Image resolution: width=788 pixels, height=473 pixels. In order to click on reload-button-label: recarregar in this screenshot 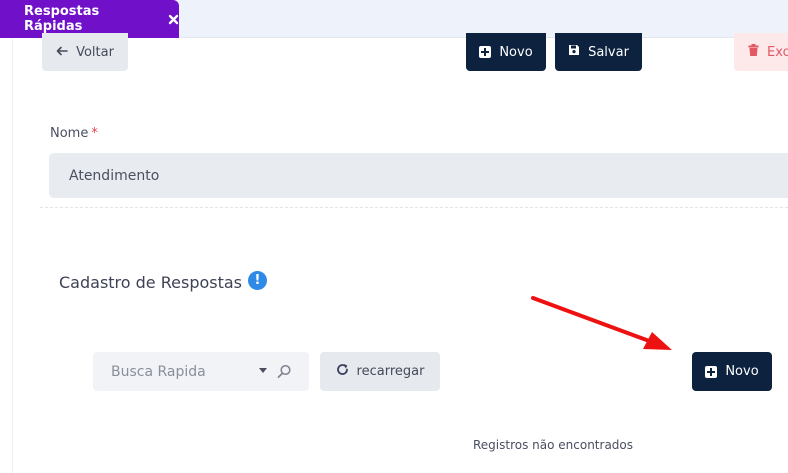, I will do `click(390, 371)`.